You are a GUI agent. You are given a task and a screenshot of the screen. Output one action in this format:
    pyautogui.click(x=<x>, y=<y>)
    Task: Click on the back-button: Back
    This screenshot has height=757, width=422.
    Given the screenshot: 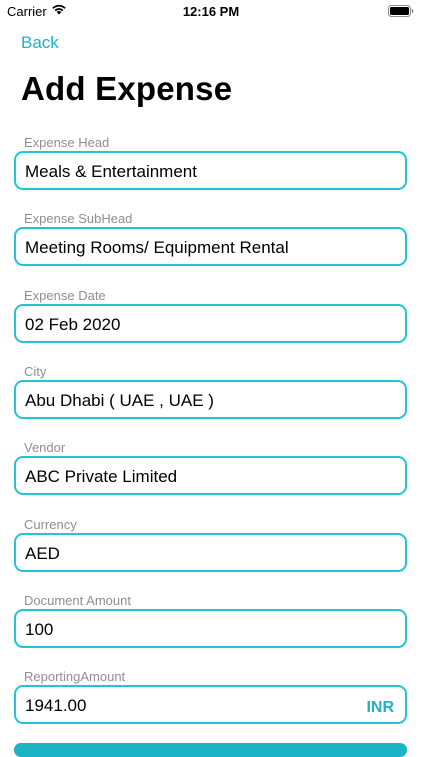 What is the action you would take?
    pyautogui.click(x=40, y=43)
    